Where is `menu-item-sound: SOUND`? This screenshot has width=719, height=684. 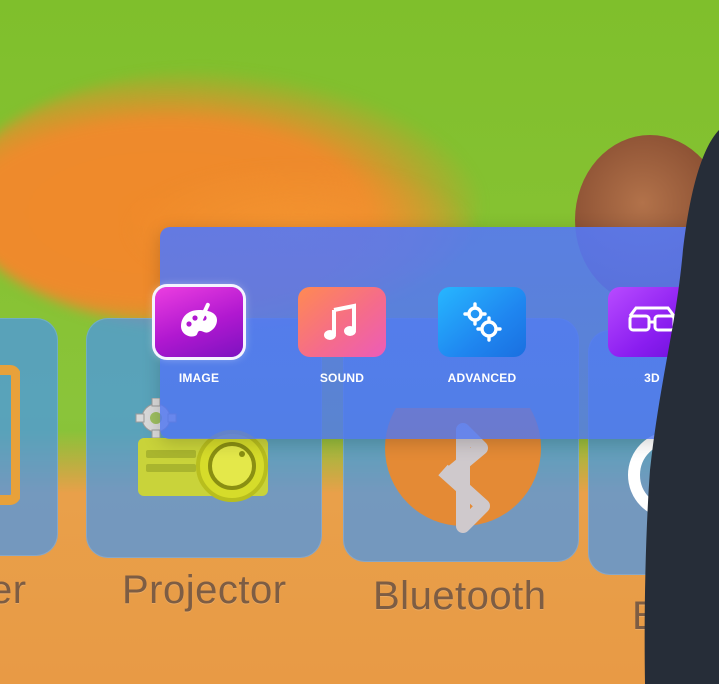 menu-item-sound: SOUND is located at coordinates (342, 336).